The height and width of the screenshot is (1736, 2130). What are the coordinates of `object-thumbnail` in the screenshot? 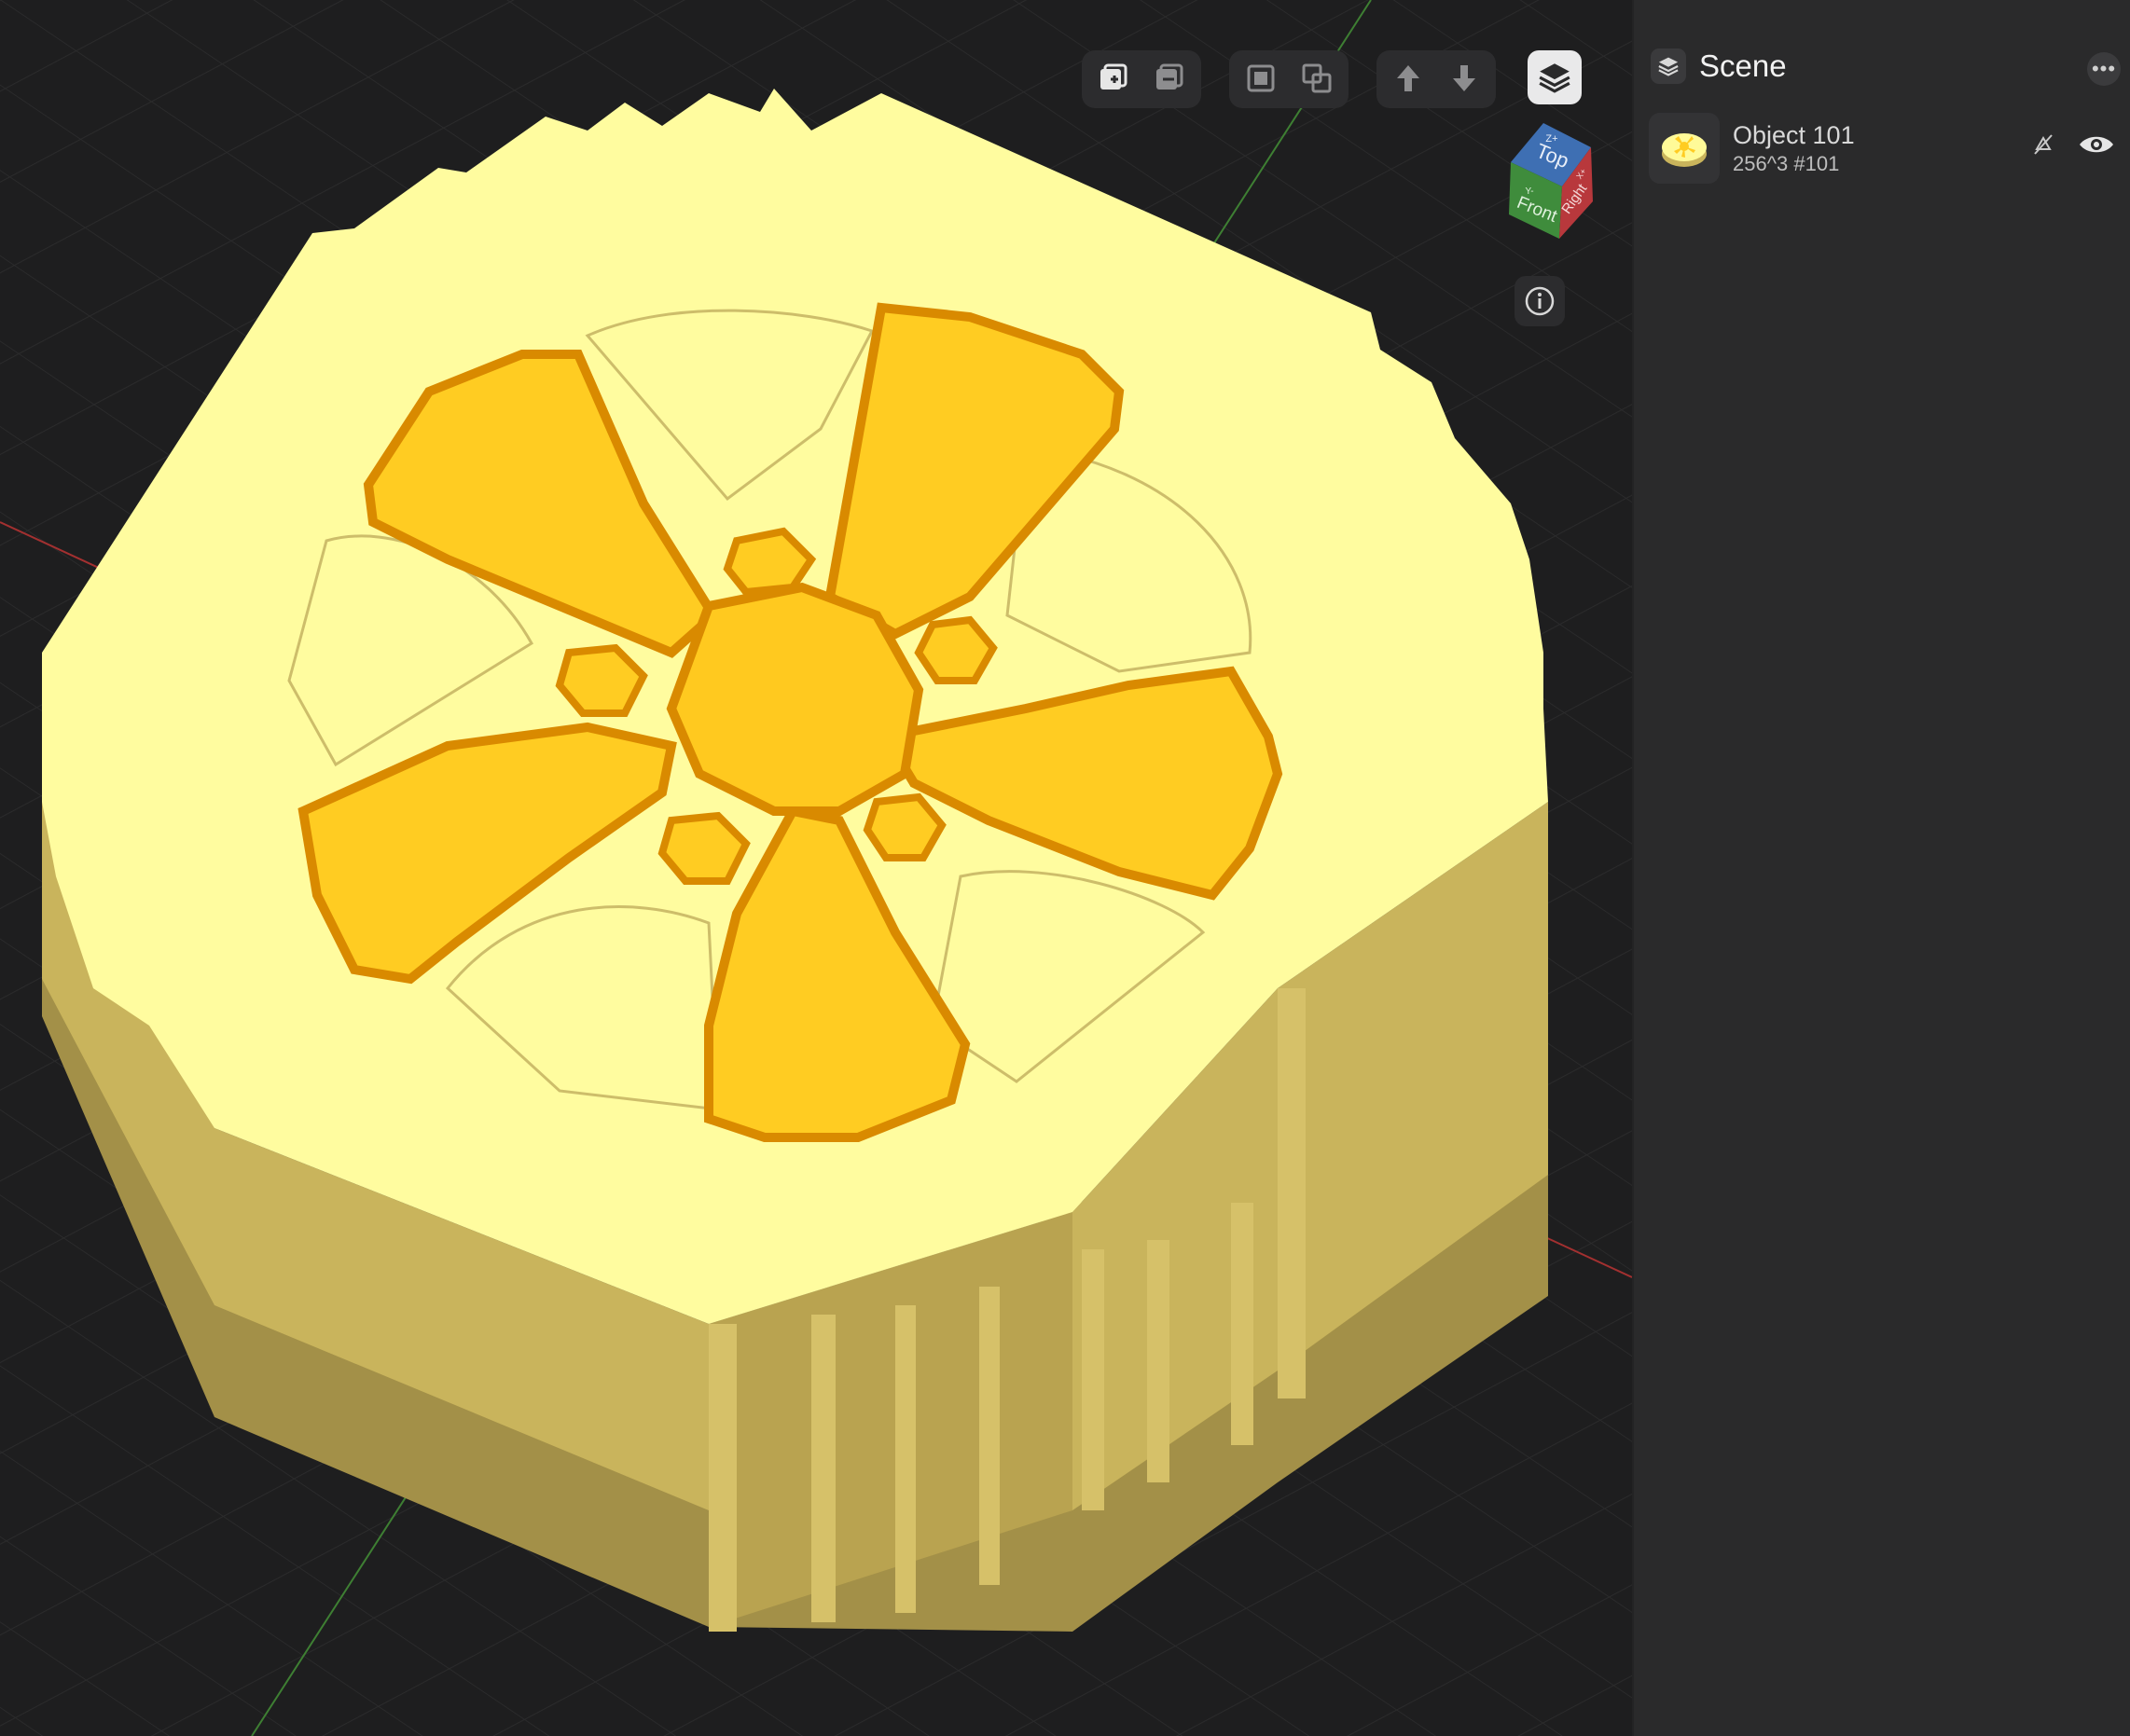 It's located at (1684, 148).